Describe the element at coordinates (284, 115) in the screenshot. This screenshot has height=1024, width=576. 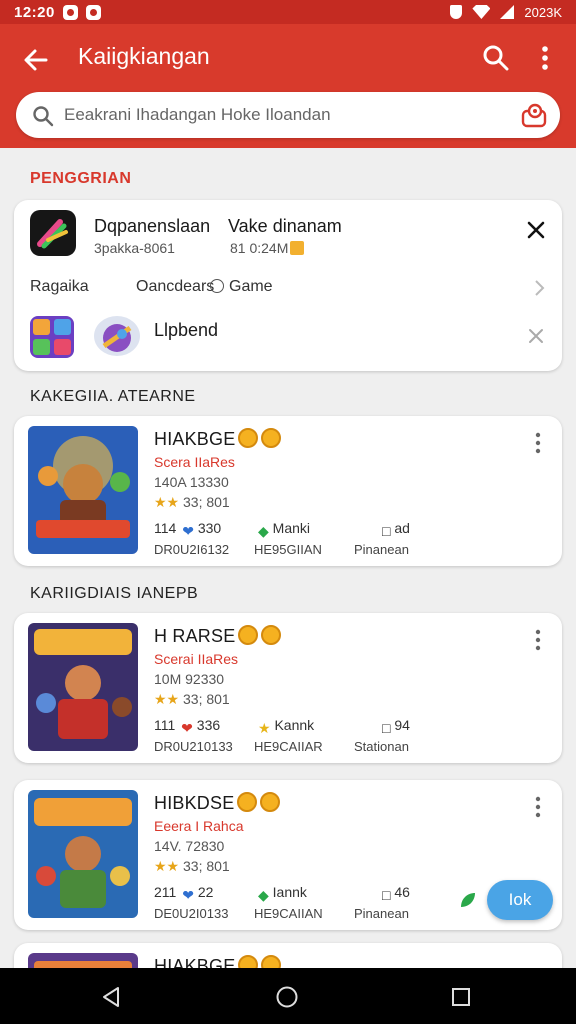
I see `search-input` at that location.